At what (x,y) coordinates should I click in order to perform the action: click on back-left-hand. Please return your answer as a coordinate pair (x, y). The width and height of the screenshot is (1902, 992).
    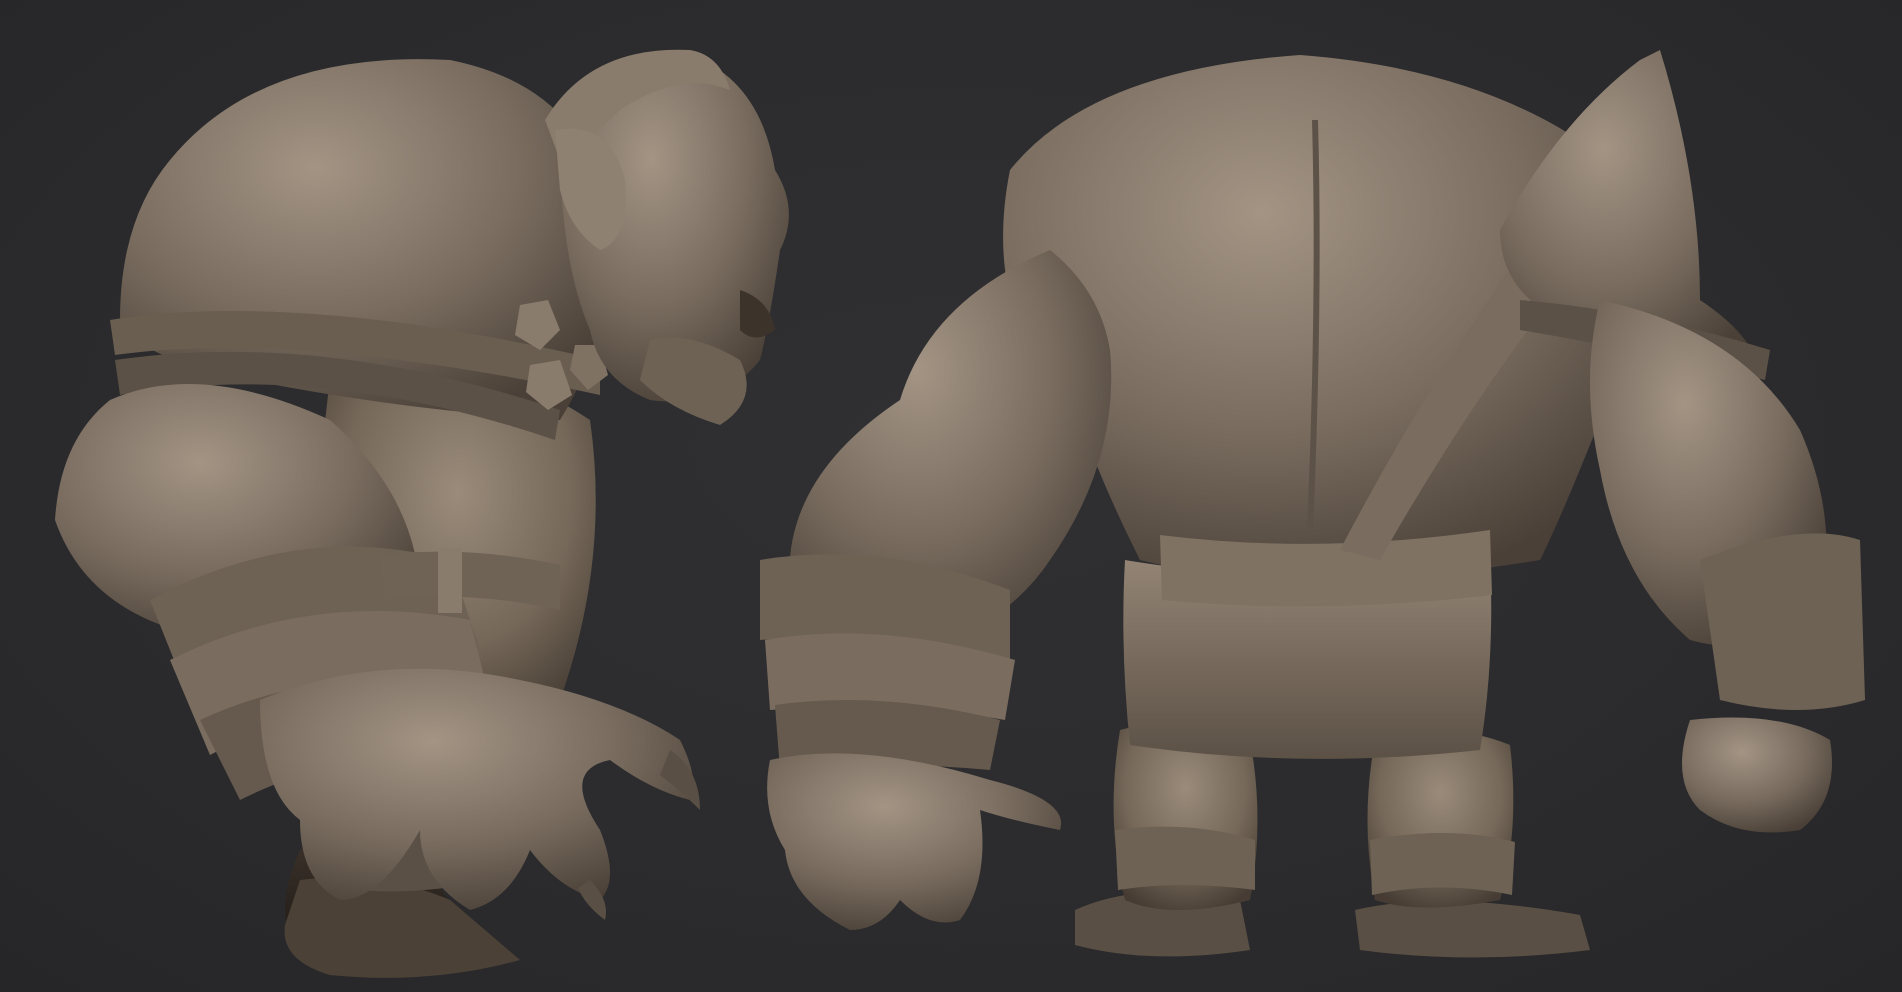
    Looking at the image, I should click on (914, 841).